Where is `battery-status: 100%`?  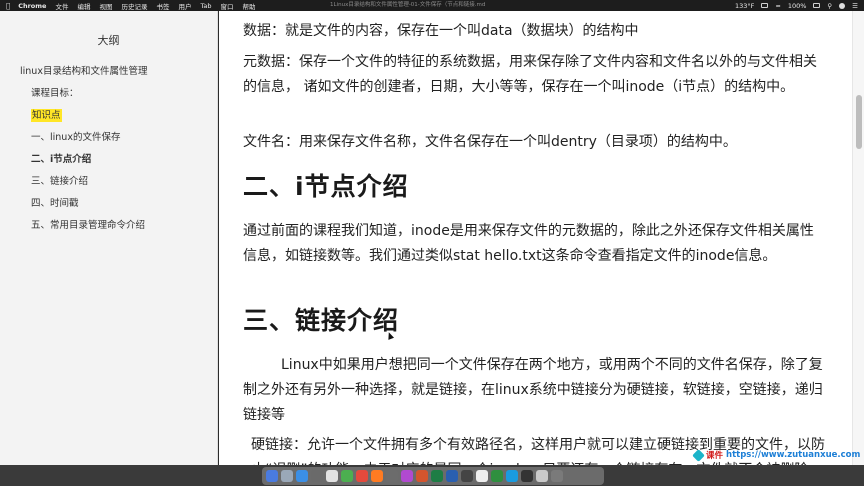 battery-status: 100% is located at coordinates (797, 5).